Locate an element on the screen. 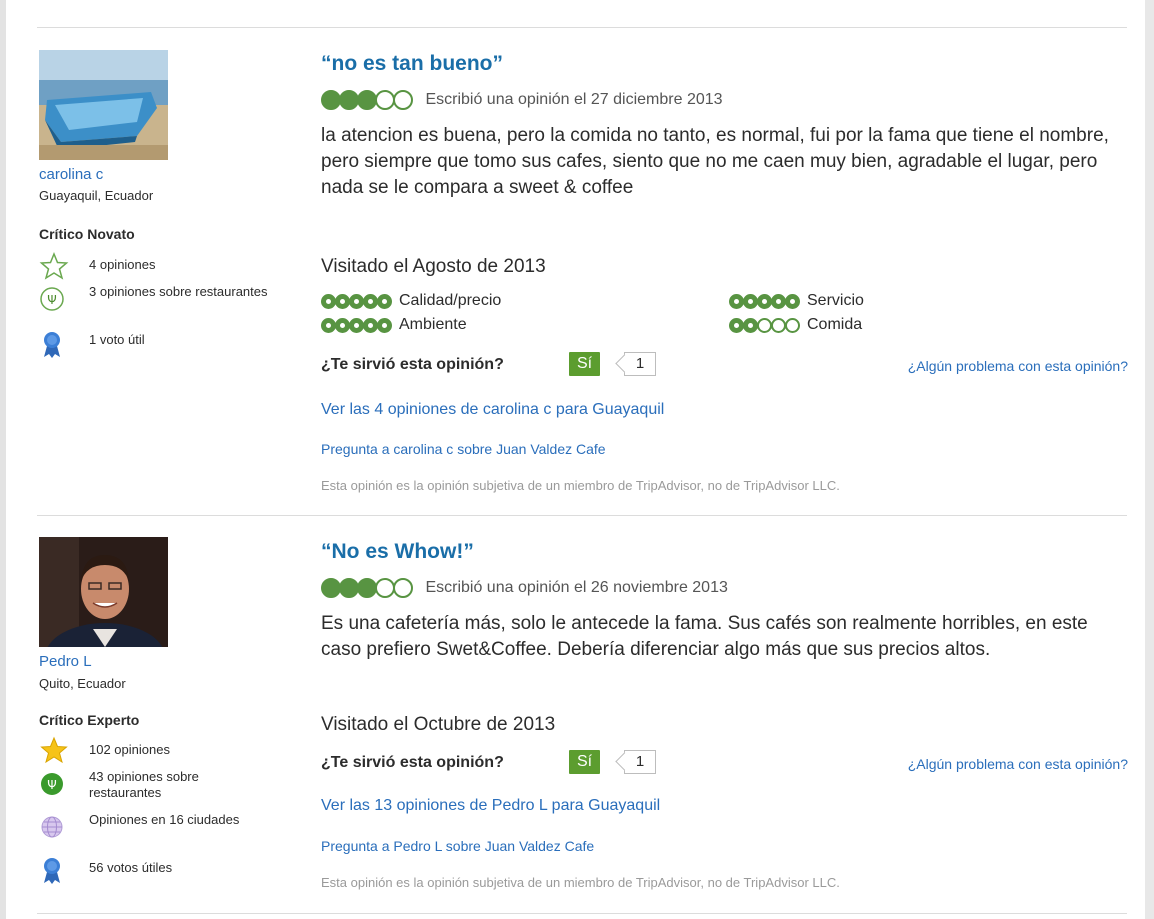  star-outline-icon is located at coordinates (54, 266).